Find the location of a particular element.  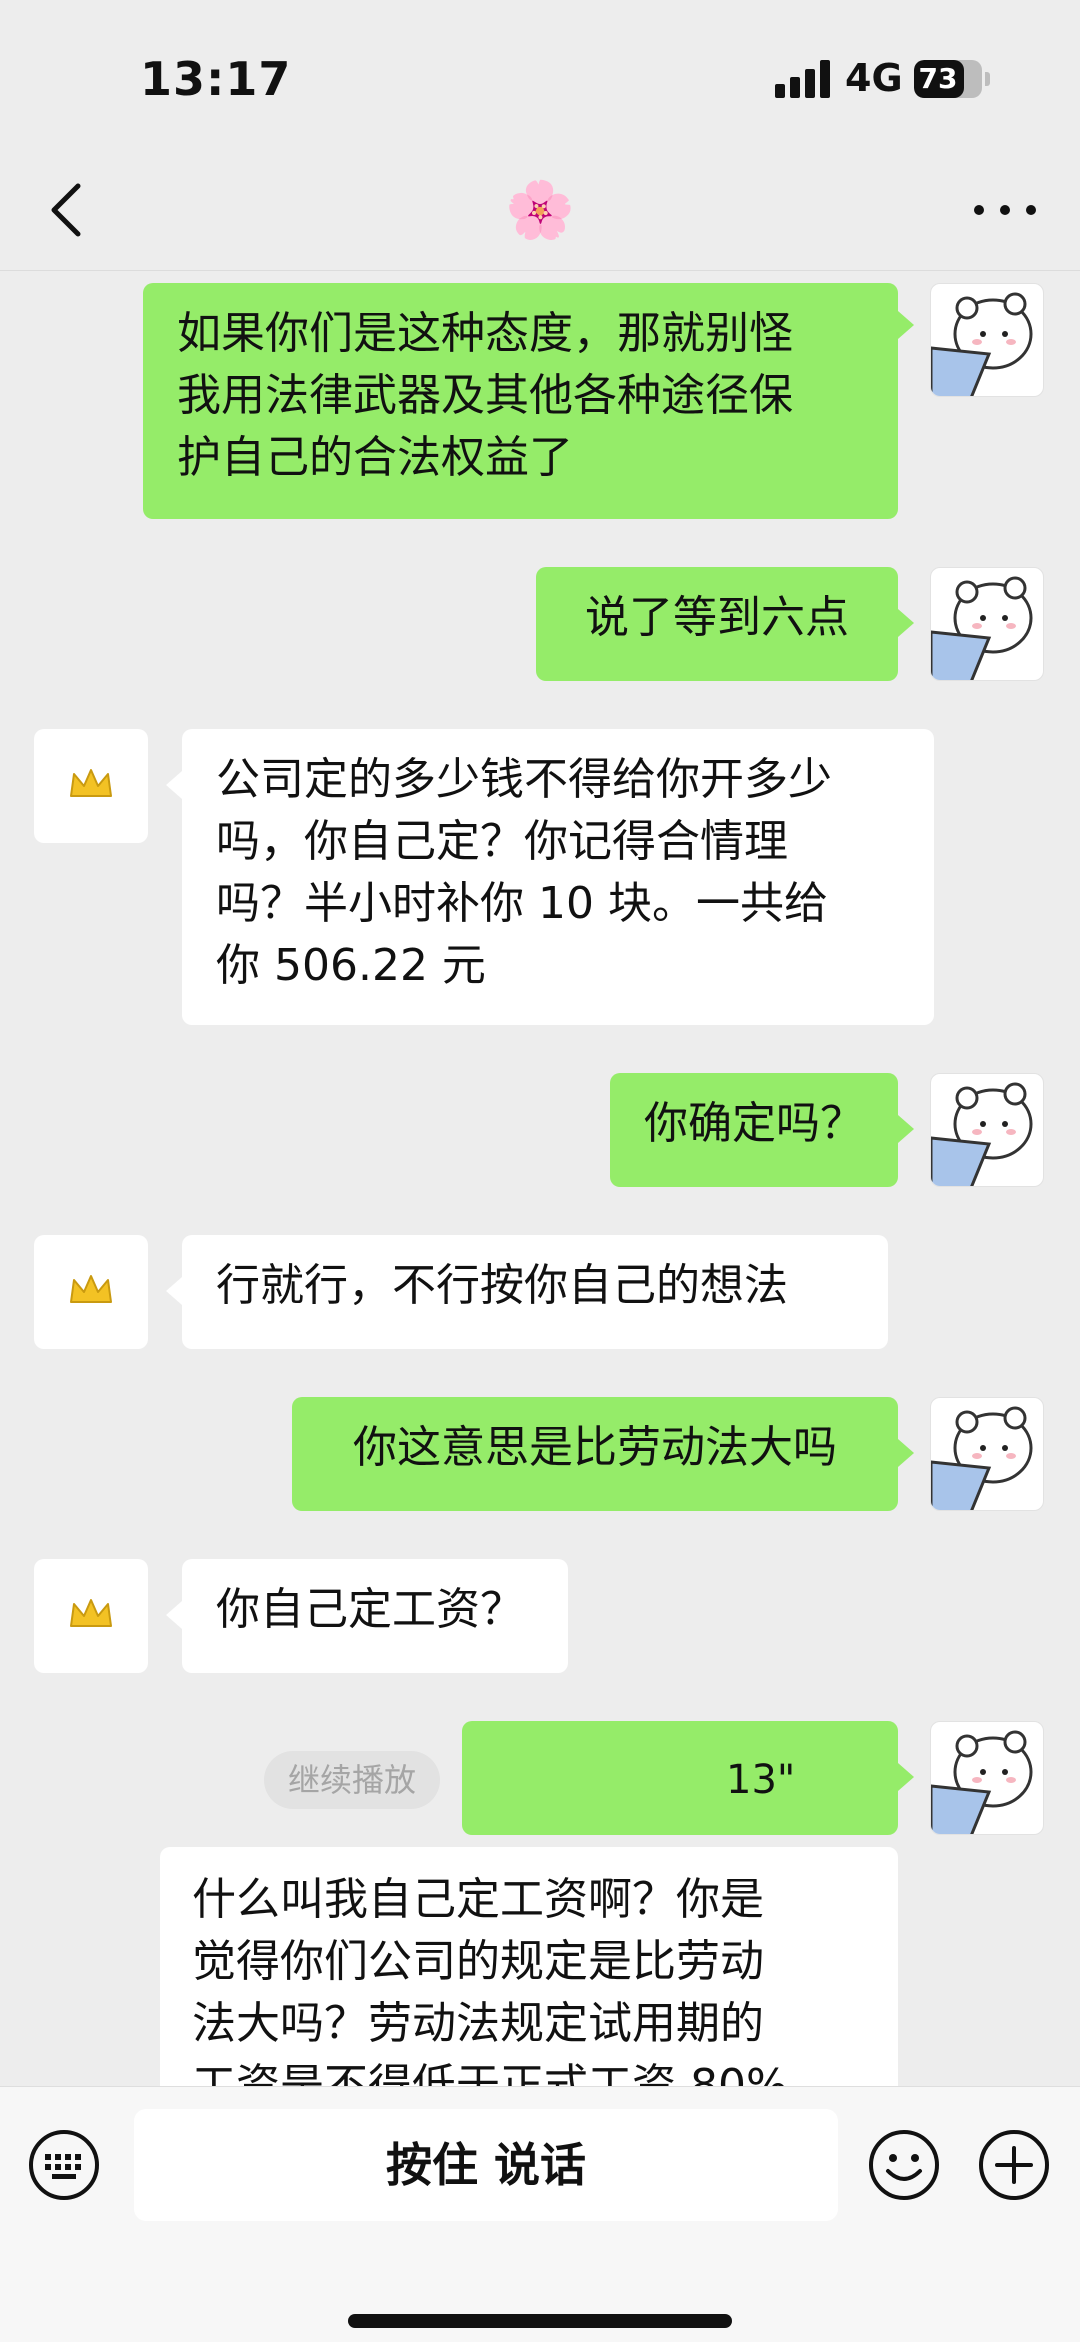

signal-icon is located at coordinates (803, 79).